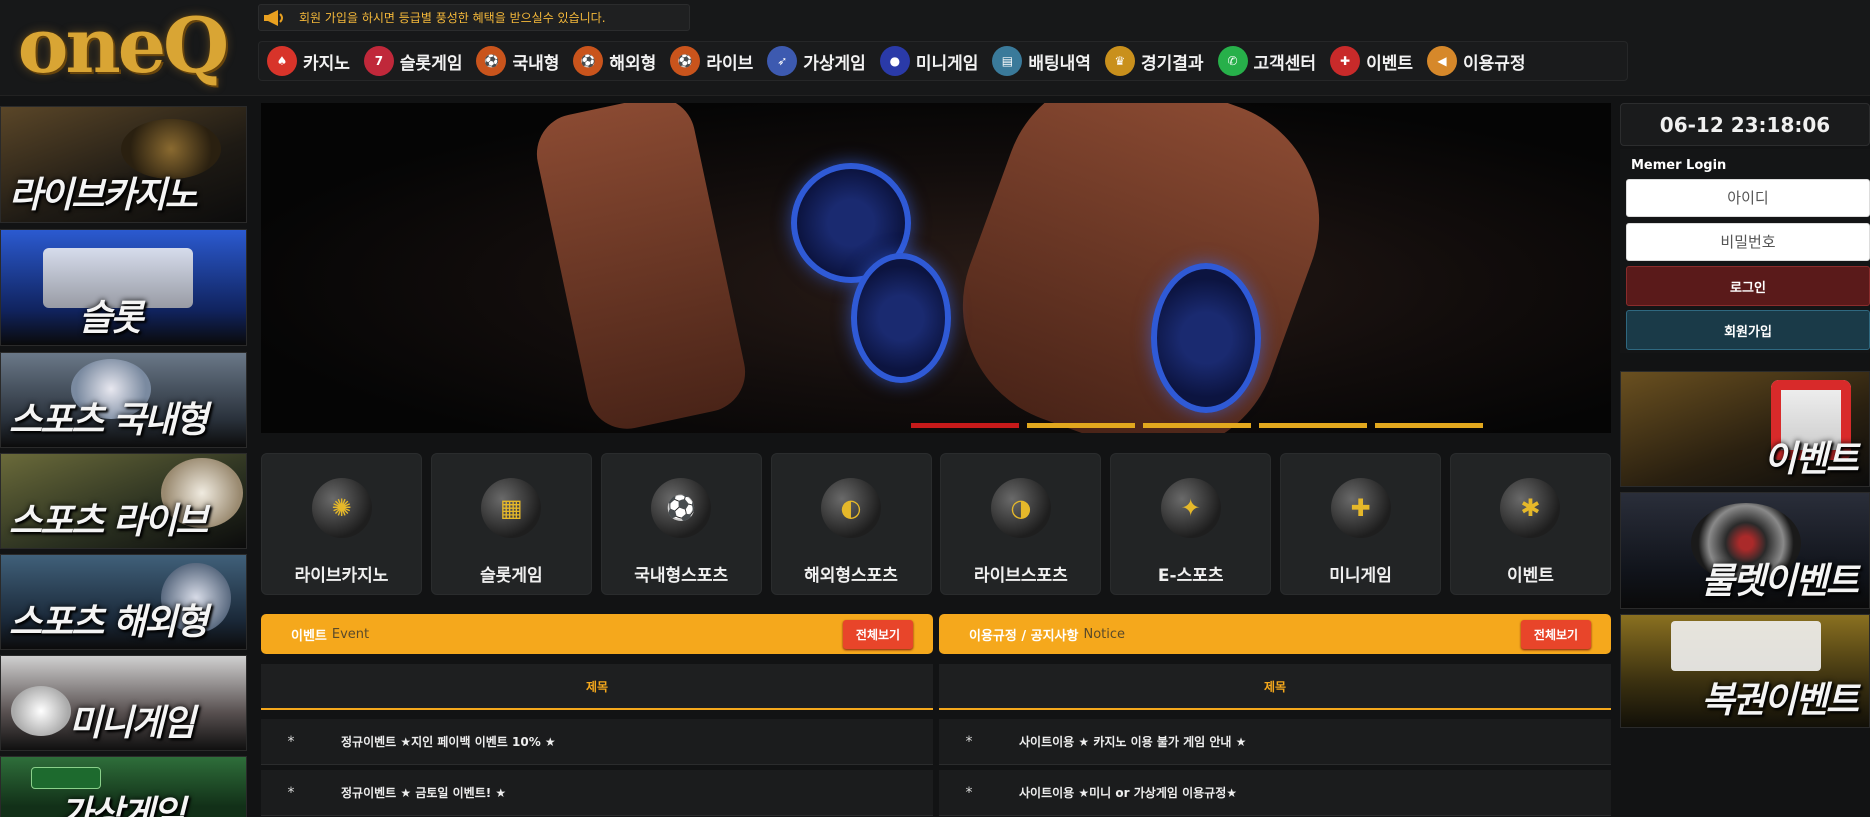 The width and height of the screenshot is (1870, 817). I want to click on notice-text: 회원 가입을 하시면 등급별 풍성한 혜택을 받으실수 있습니다., so click(452, 18).